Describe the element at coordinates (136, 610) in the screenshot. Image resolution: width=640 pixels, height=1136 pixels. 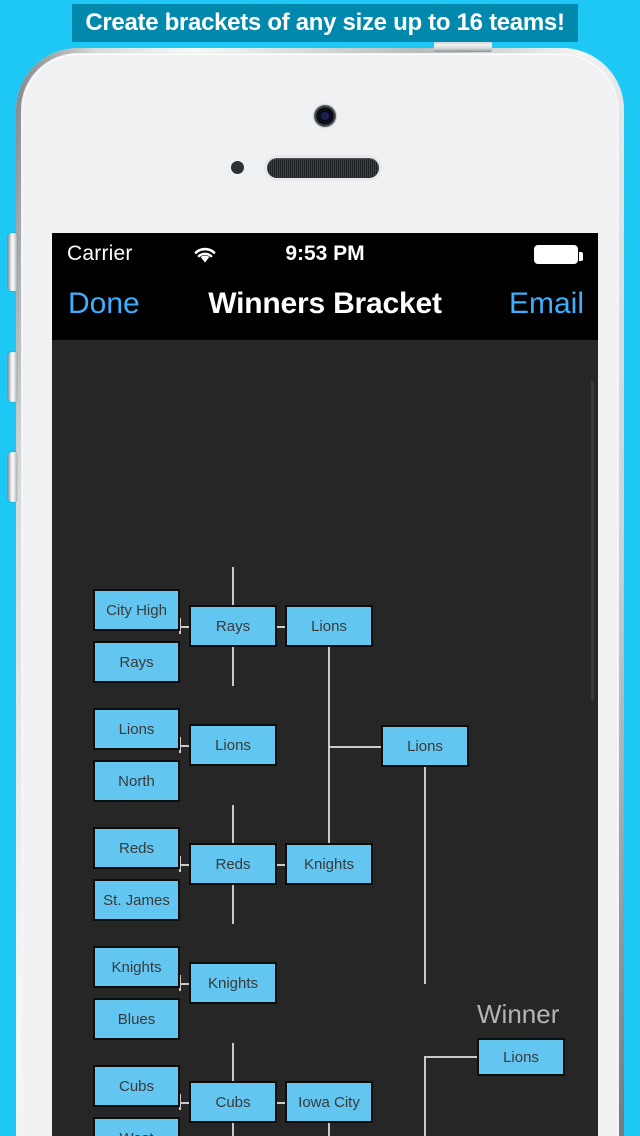
I see `bracket-node: City High` at that location.